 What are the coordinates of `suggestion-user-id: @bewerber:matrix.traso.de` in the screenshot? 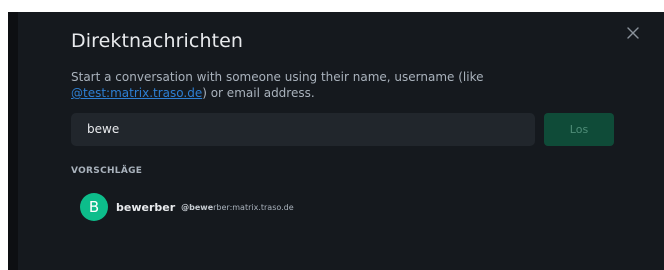 It's located at (237, 207).